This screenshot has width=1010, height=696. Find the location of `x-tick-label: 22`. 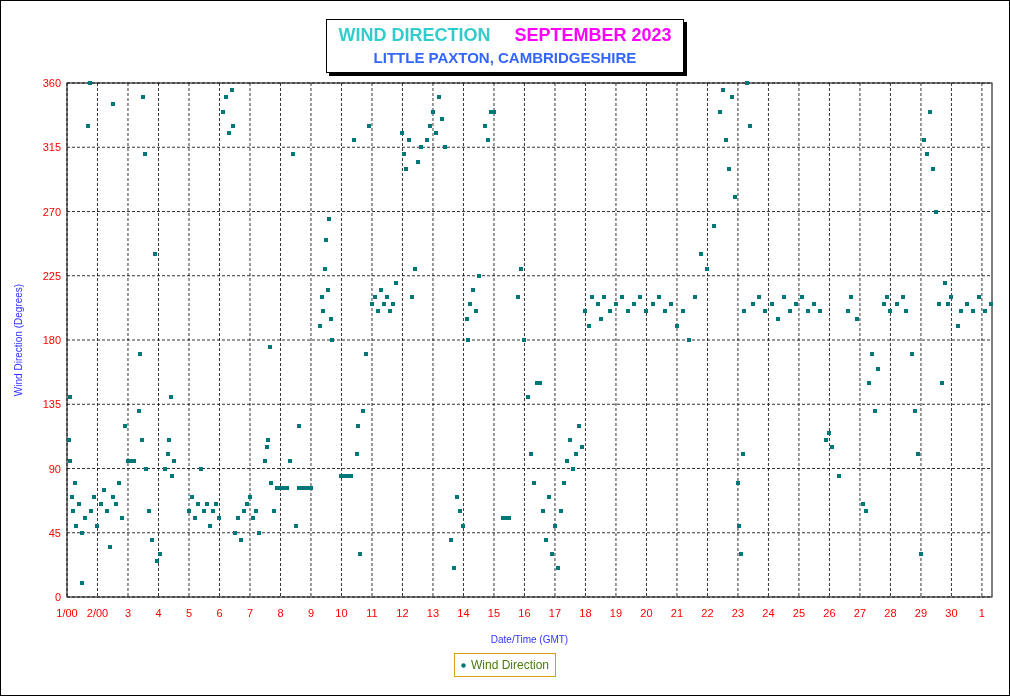

x-tick-label: 22 is located at coordinates (707, 613).